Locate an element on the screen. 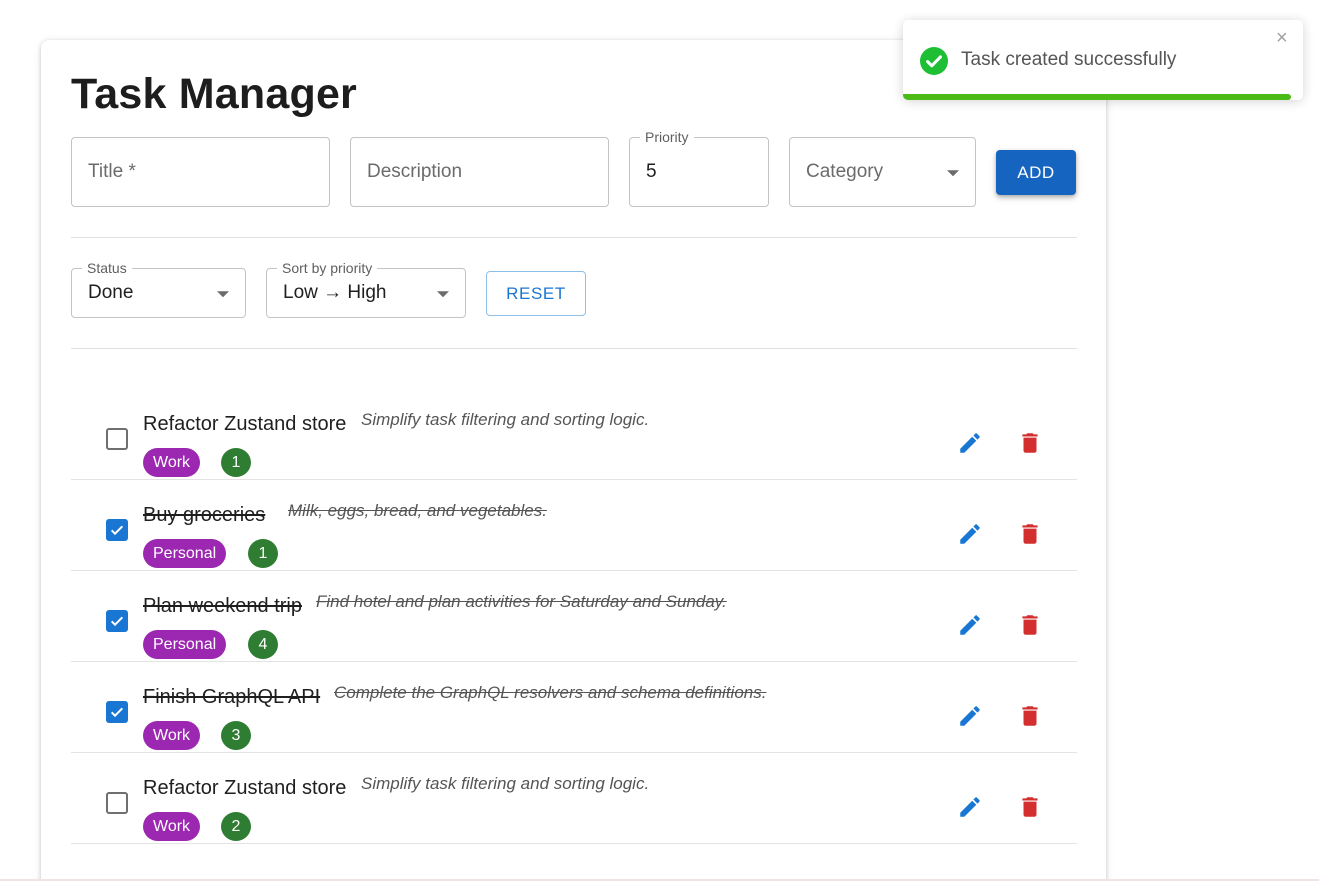 The height and width of the screenshot is (881, 1319). add-task-button: ADD is located at coordinates (1036, 172).